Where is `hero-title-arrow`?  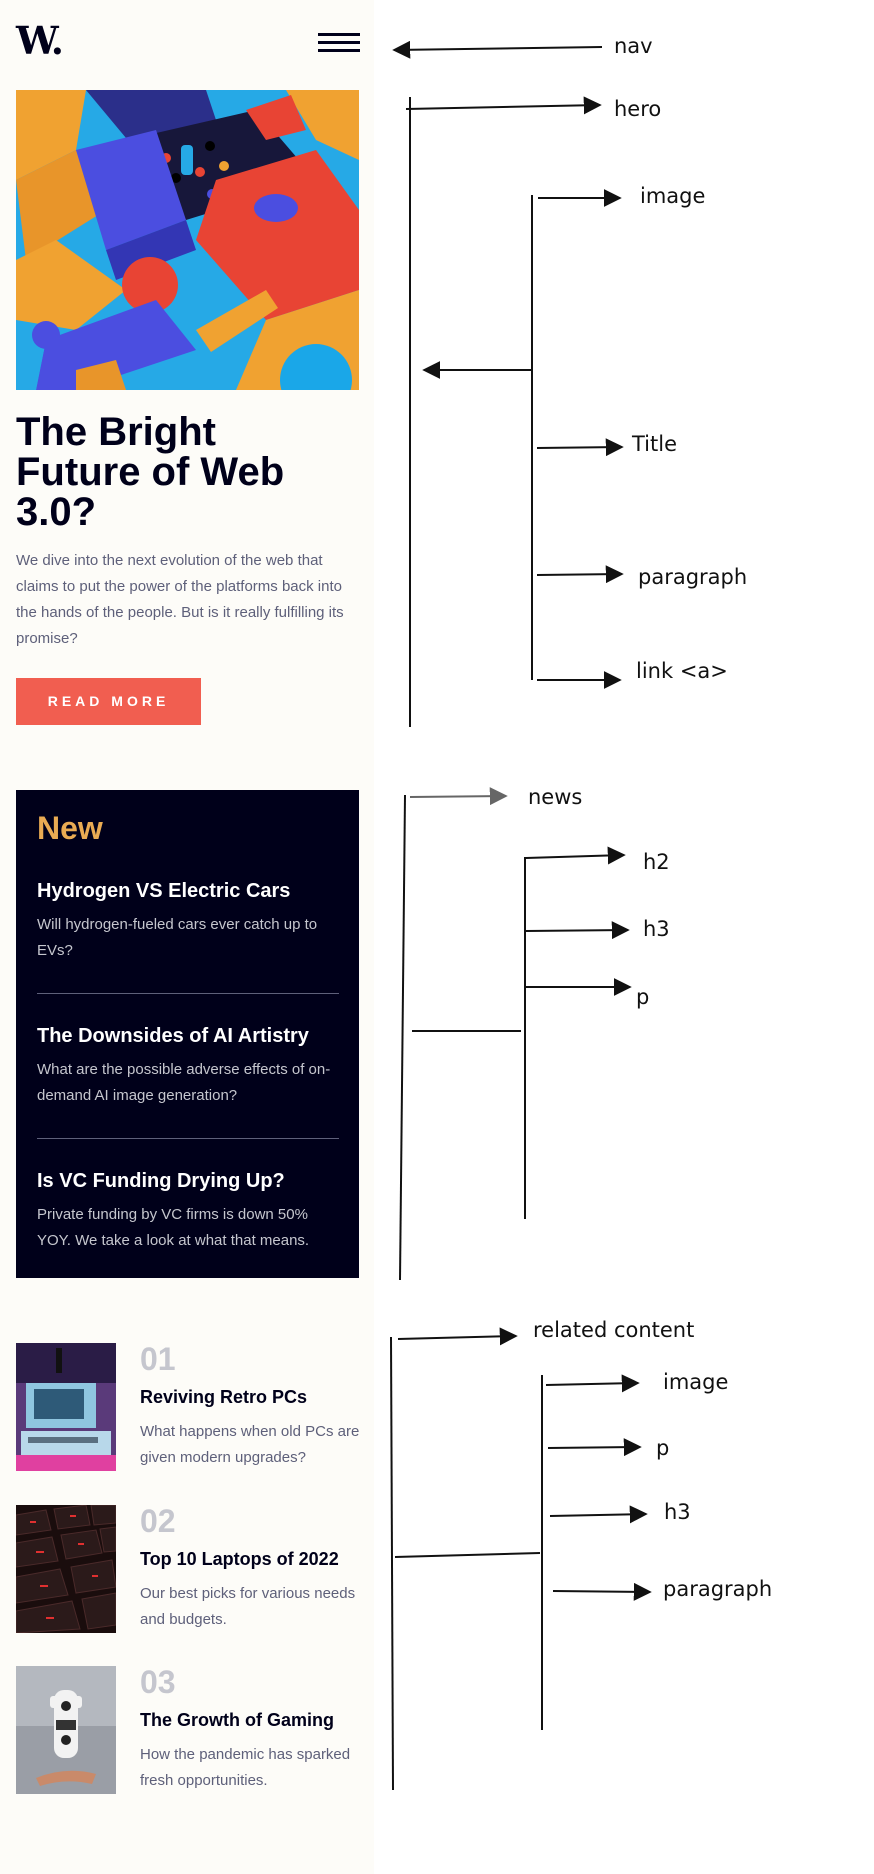
hero-title-arrow is located at coordinates (580, 447).